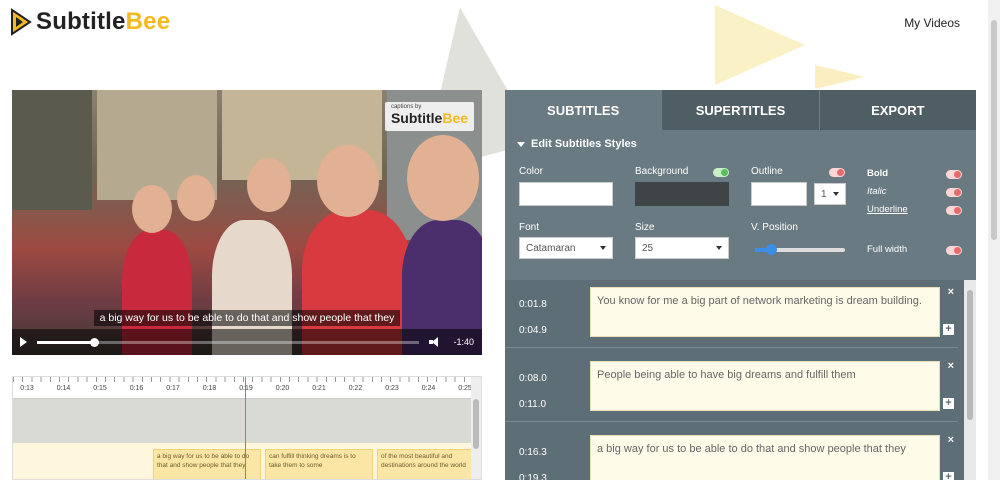 The image size is (1000, 480). Describe the element at coordinates (740, 144) in the screenshot. I see `styles-header: Edit Subtitles Styles` at that location.